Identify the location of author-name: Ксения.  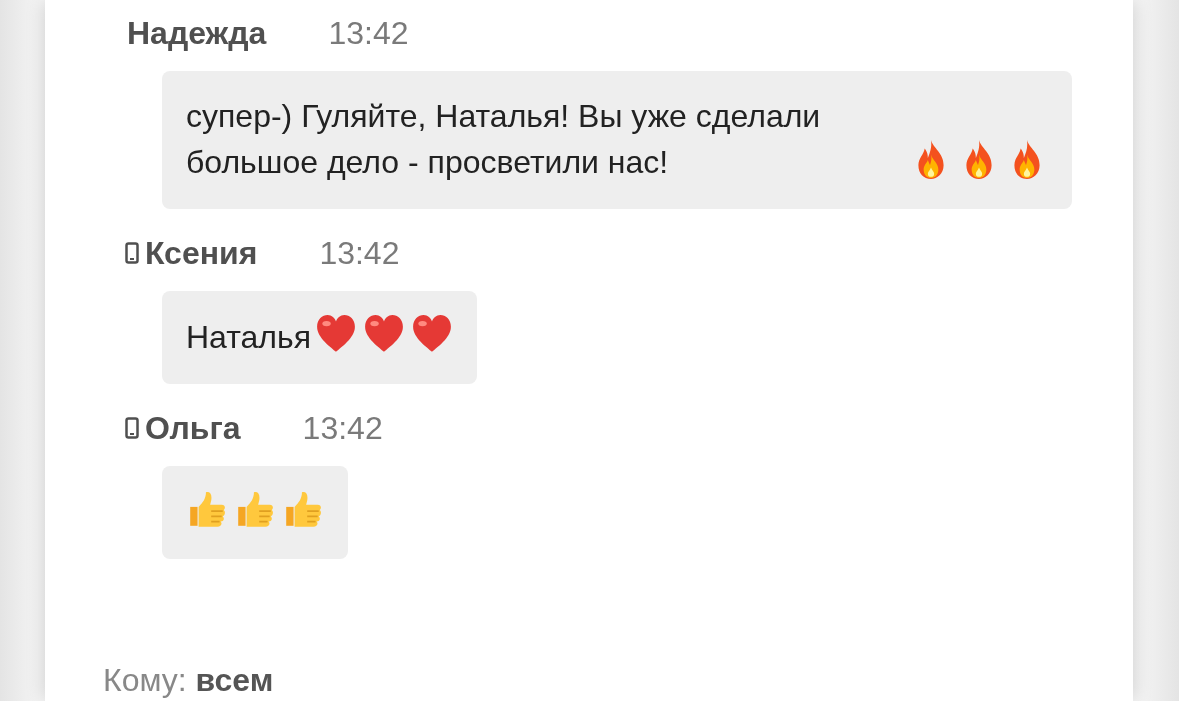
(201, 253).